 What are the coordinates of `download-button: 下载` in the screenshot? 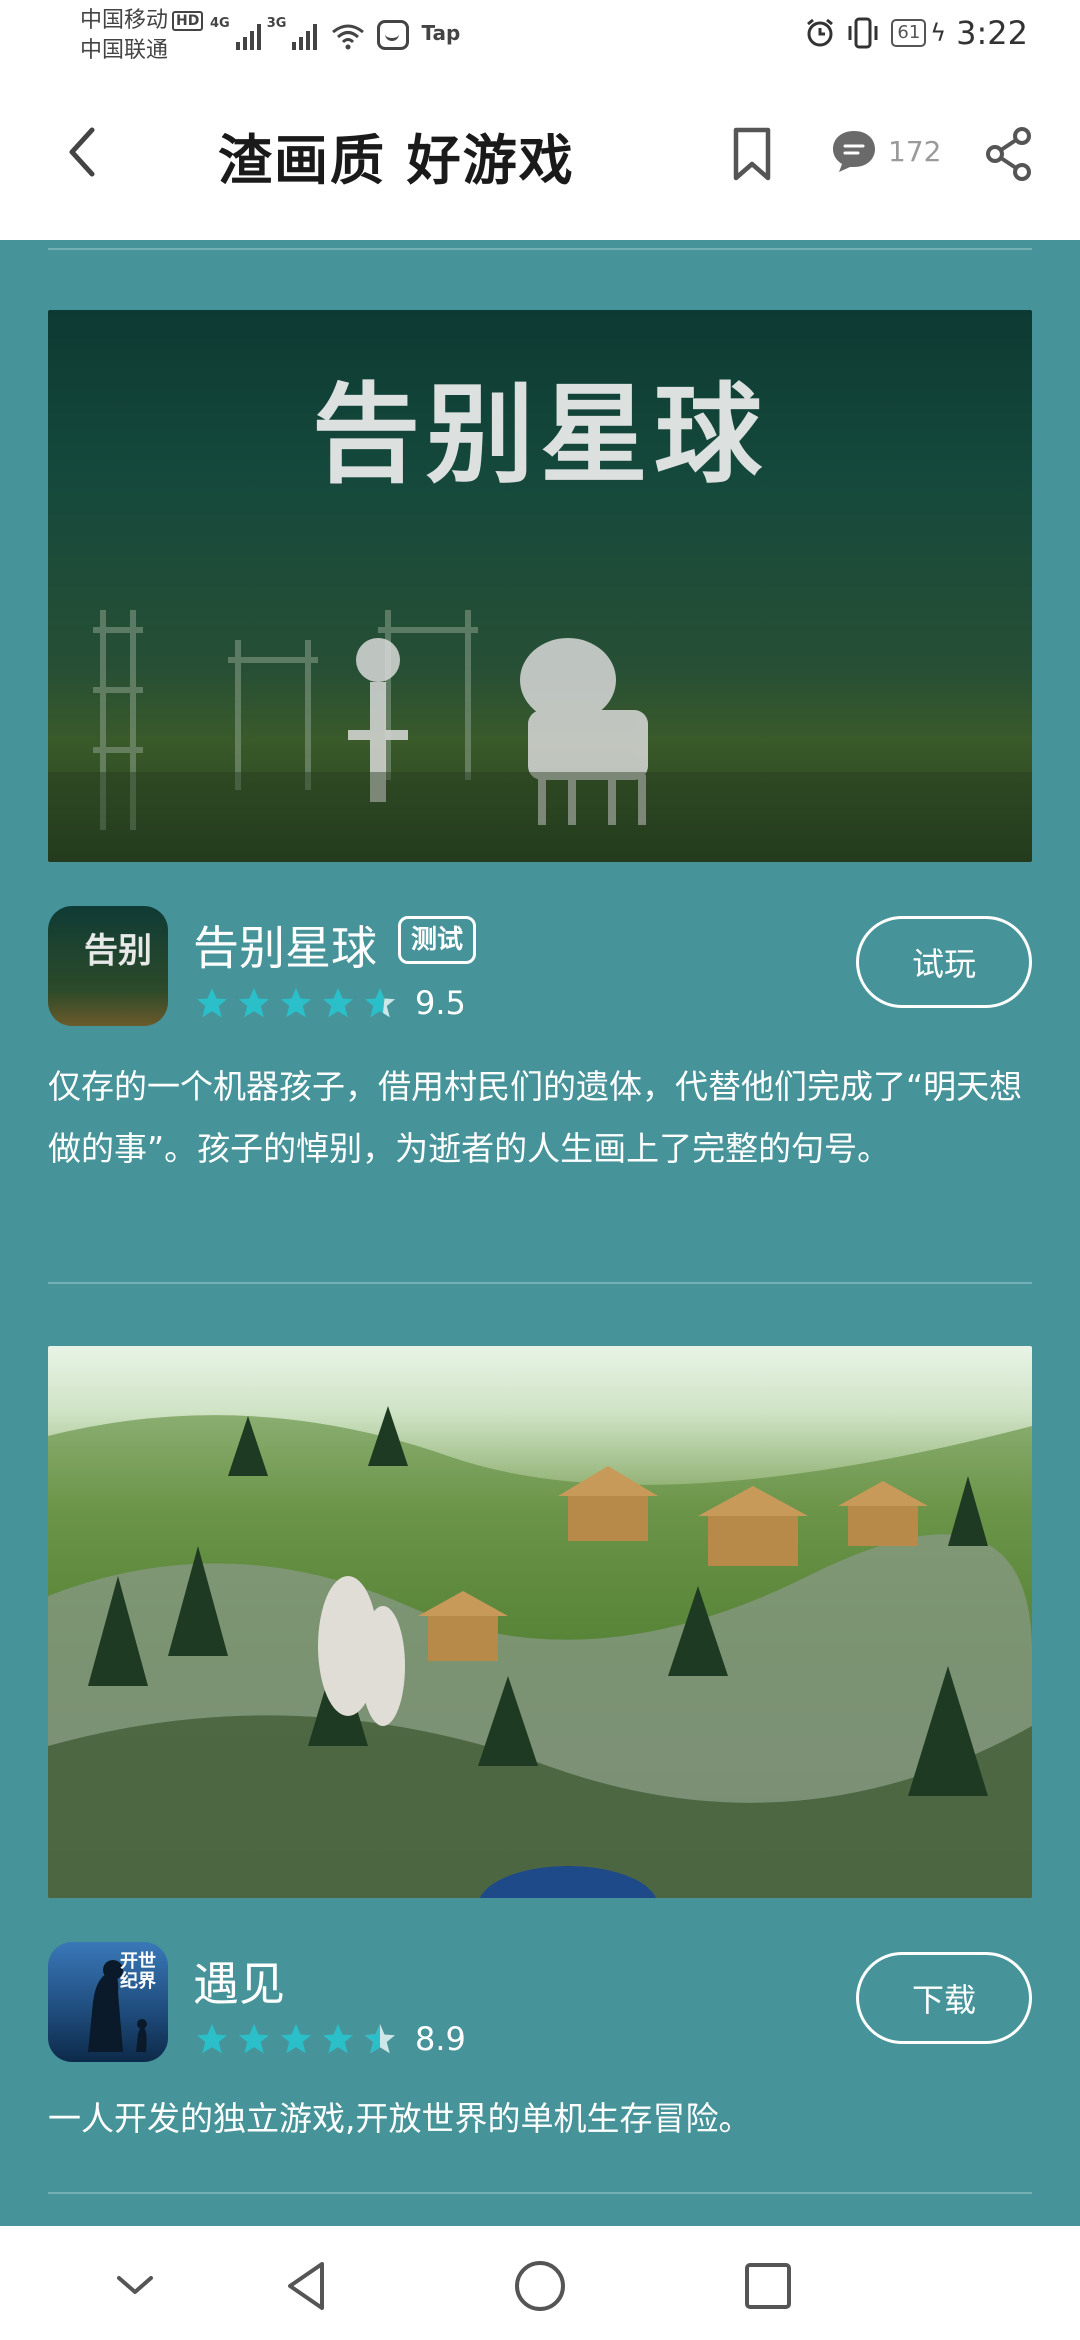 It's located at (944, 1998).